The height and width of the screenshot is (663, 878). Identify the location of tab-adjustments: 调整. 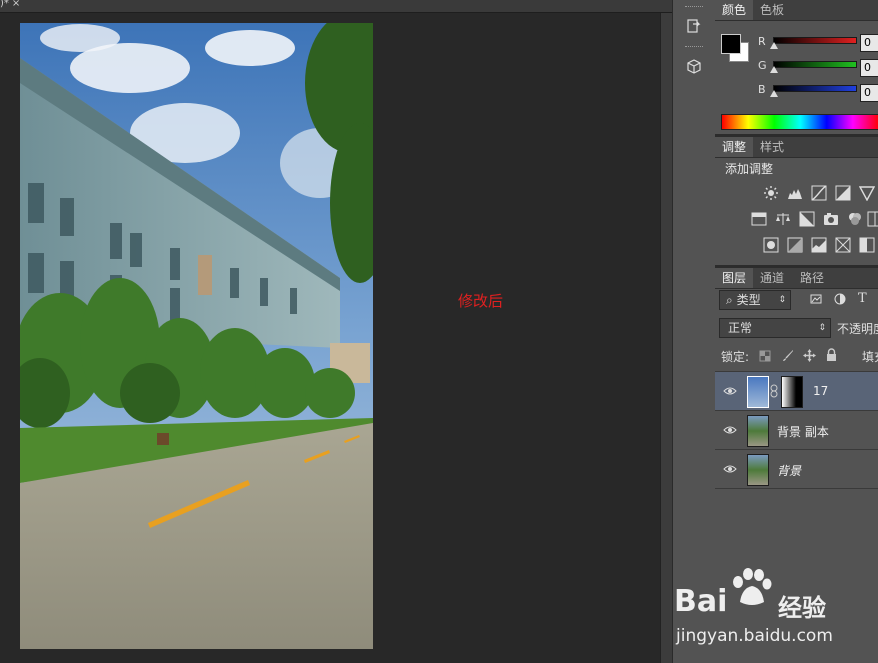
(734, 147).